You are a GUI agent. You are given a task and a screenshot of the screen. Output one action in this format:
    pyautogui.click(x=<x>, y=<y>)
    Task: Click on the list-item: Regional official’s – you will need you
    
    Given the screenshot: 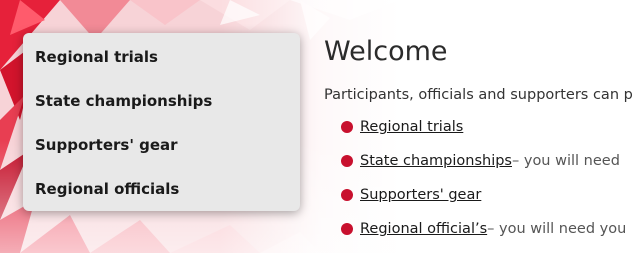 What is the action you would take?
    pyautogui.click(x=488, y=235)
    